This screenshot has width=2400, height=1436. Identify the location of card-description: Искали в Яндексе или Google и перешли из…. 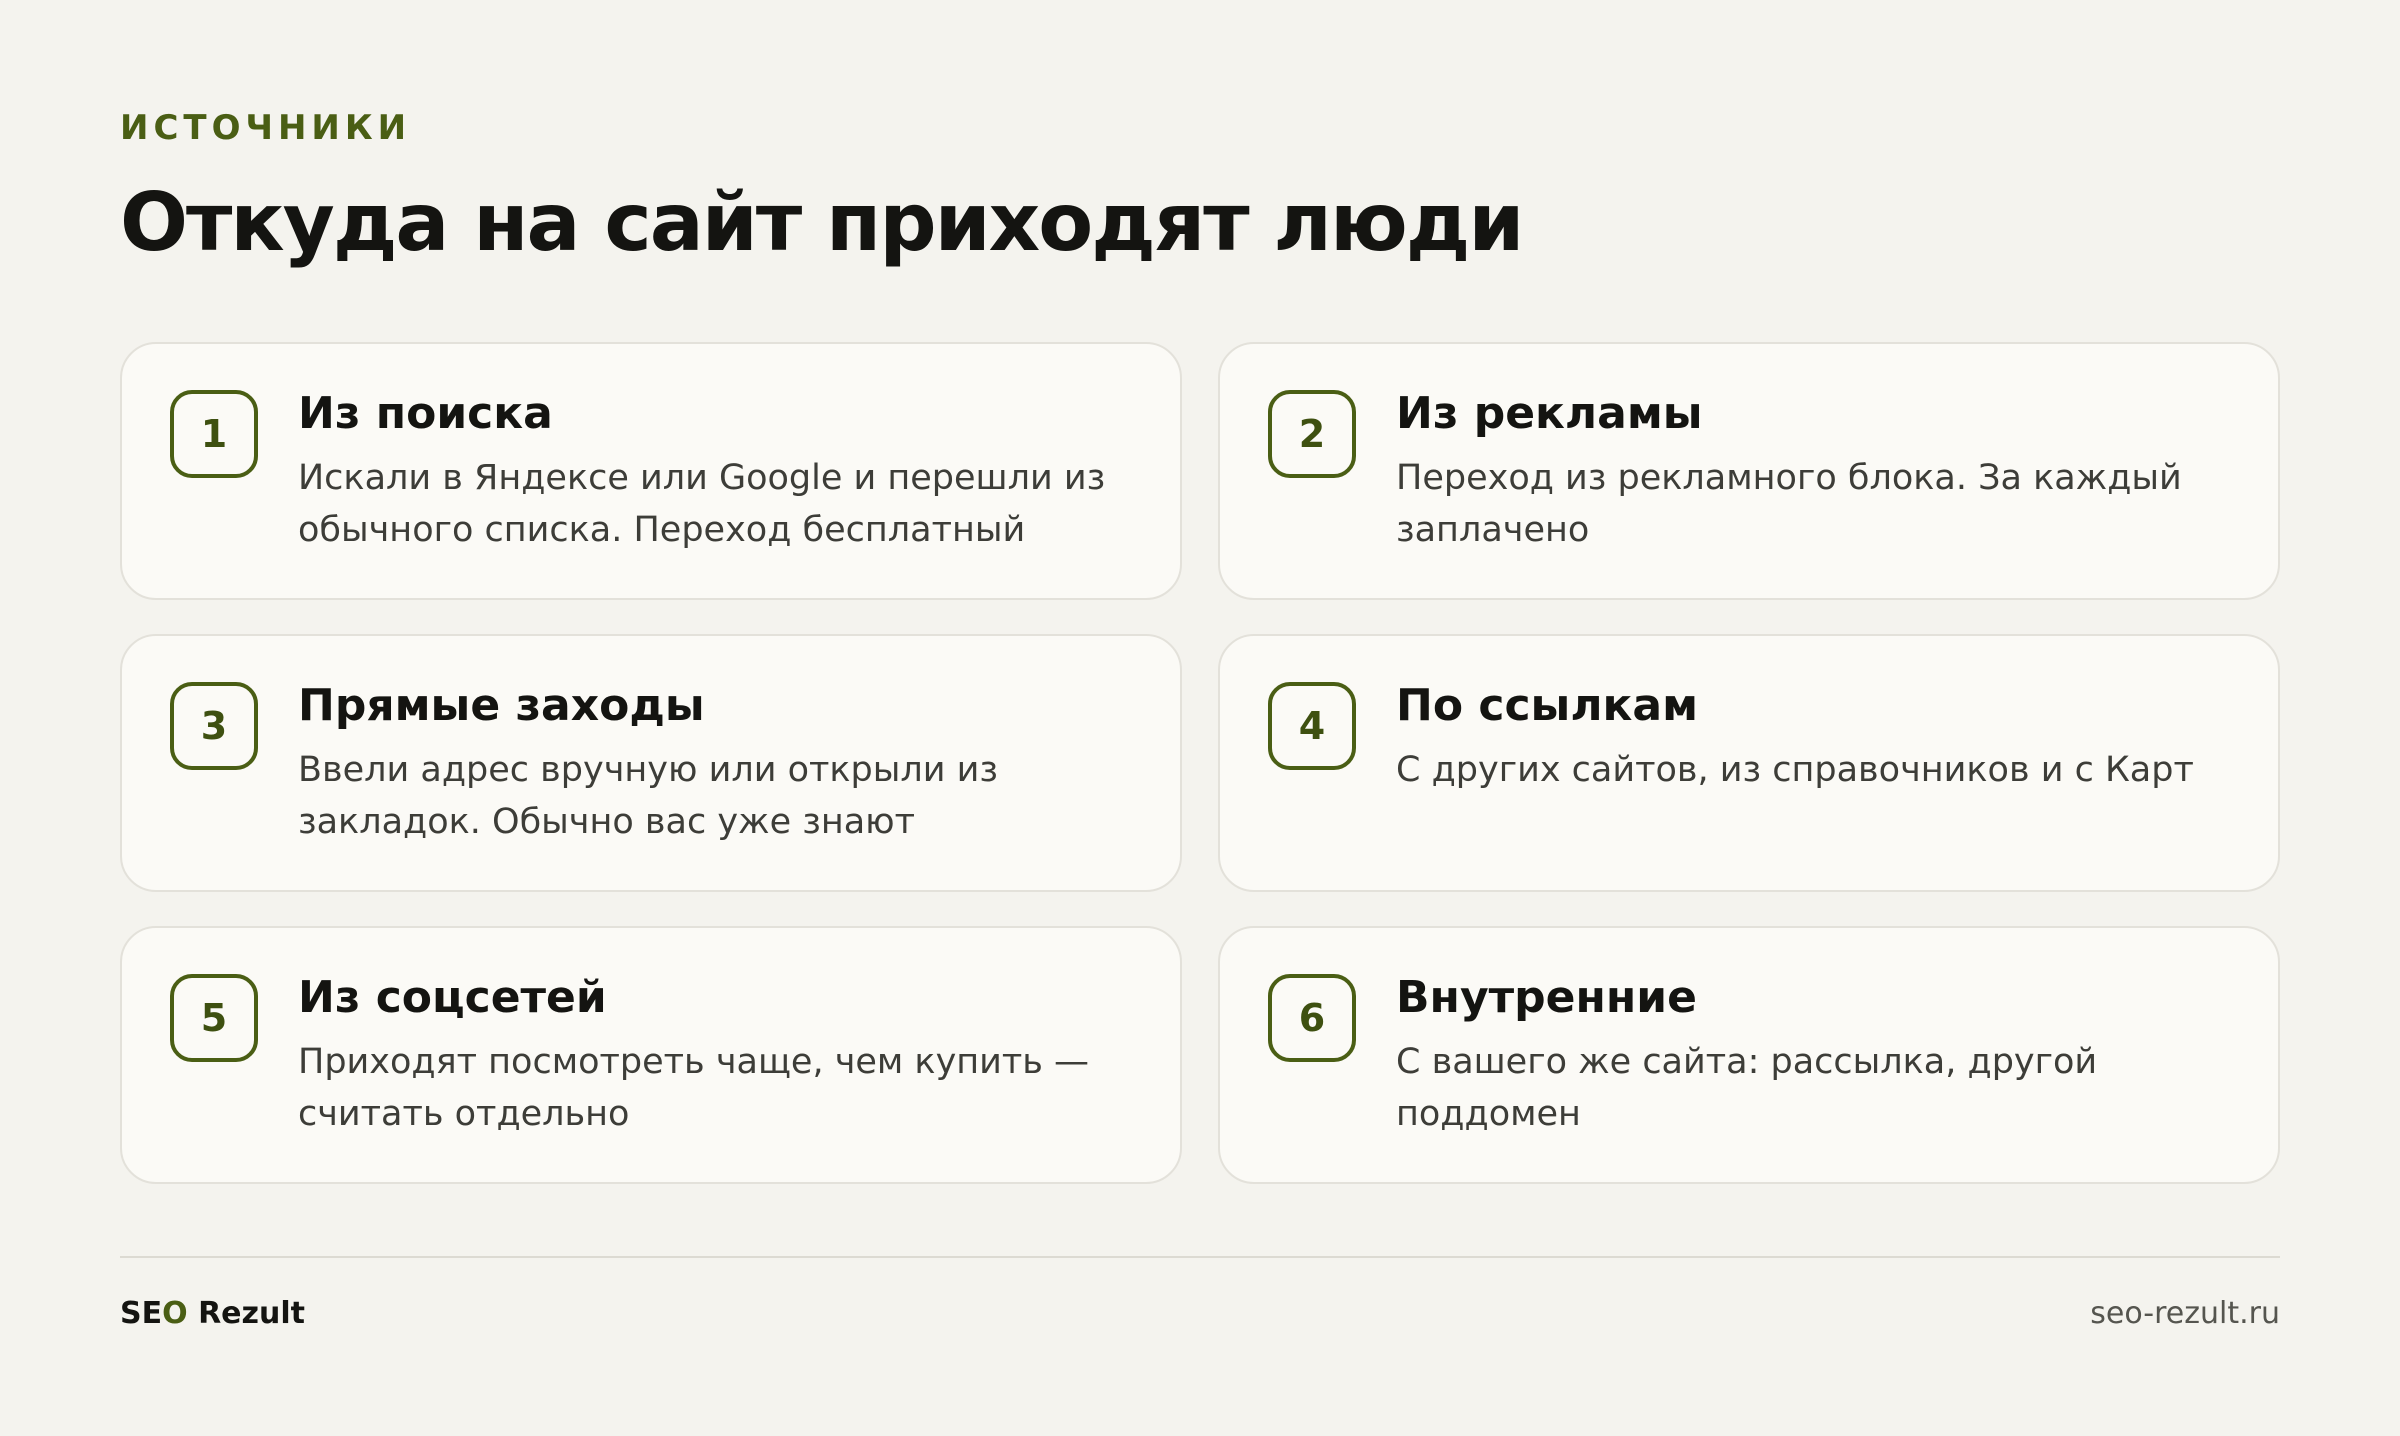
(702, 504).